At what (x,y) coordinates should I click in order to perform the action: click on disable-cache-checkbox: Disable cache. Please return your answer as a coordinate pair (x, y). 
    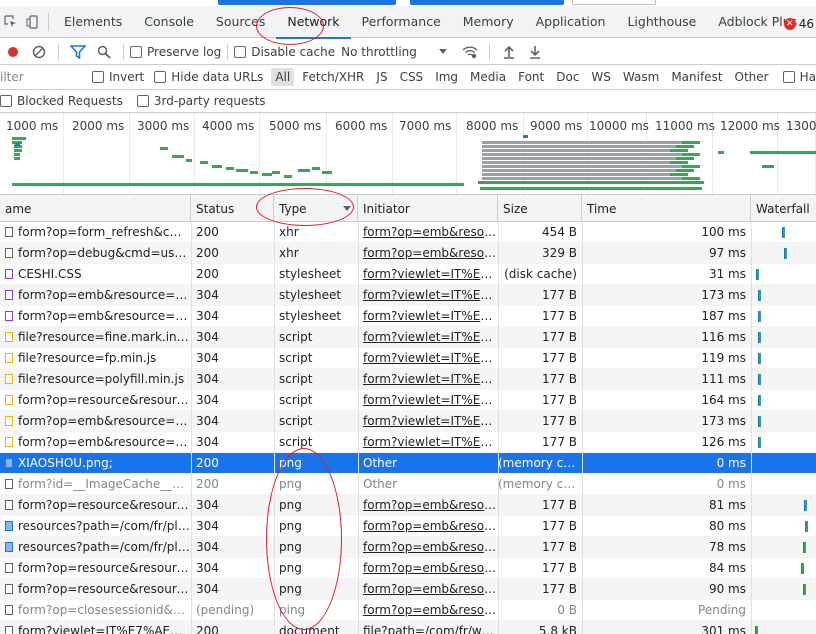
    Looking at the image, I should click on (284, 52).